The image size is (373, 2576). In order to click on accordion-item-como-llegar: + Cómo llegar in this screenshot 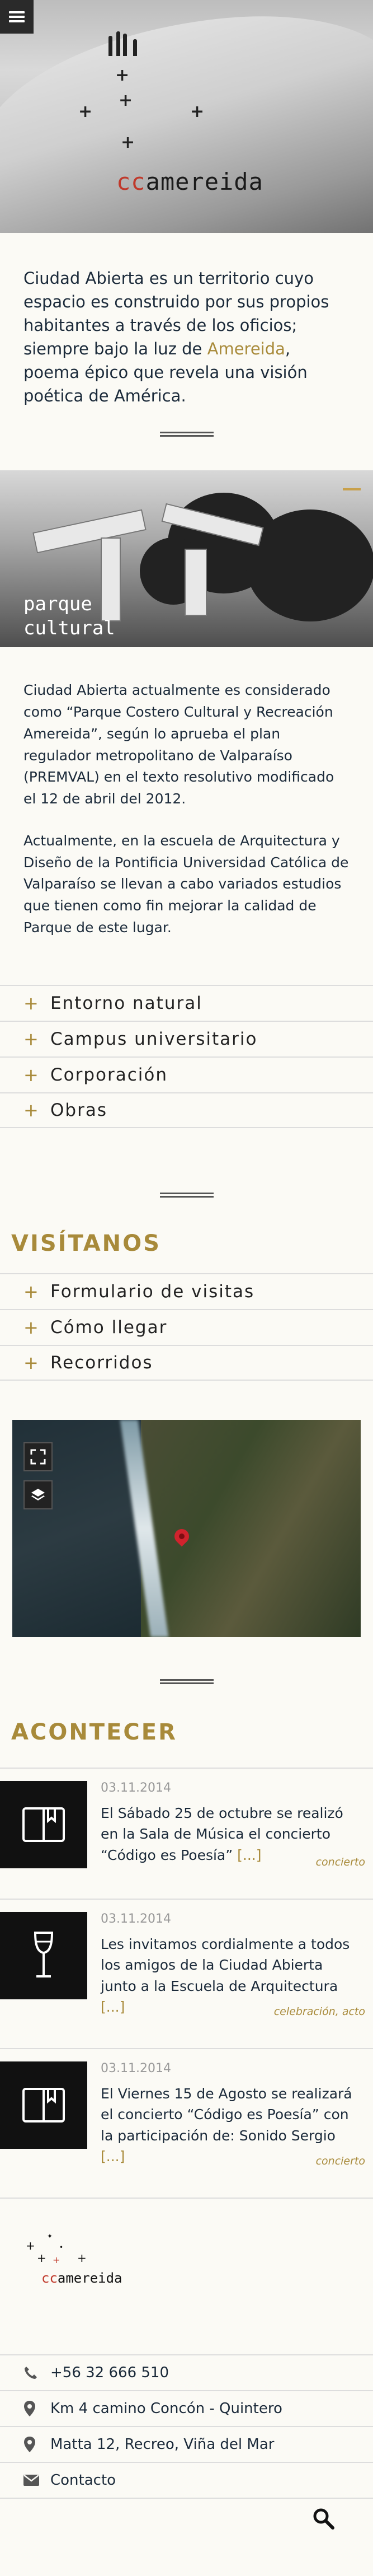, I will do `click(186, 1327)`.